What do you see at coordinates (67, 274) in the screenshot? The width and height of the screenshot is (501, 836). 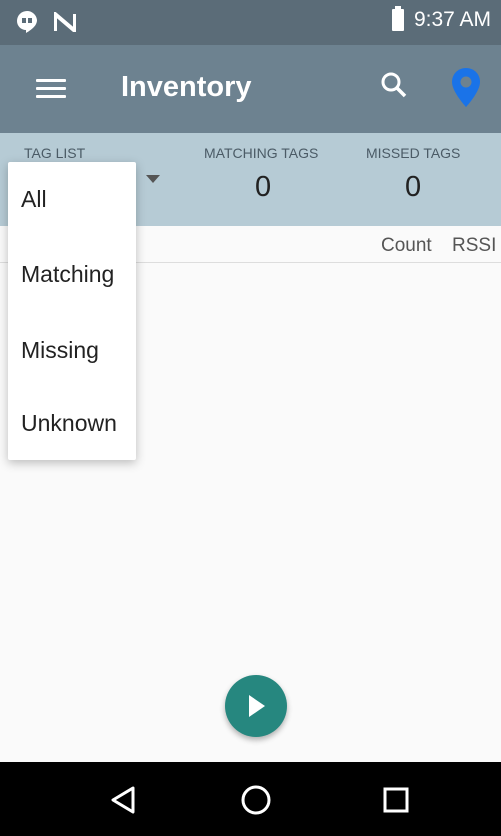 I see `dropdown-option-matching: Matching` at bounding box center [67, 274].